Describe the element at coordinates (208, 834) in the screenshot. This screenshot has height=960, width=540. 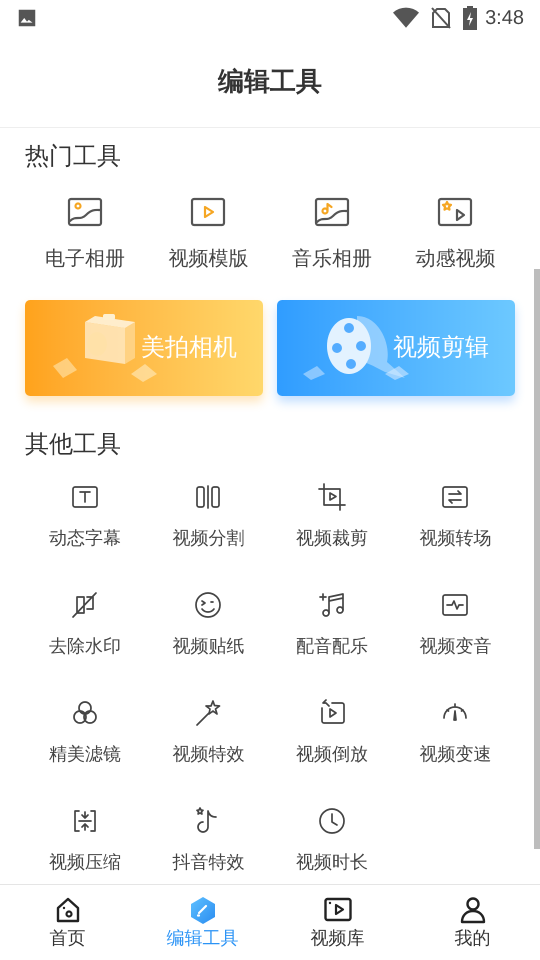
I see `tool-button: 抖音特效` at that location.